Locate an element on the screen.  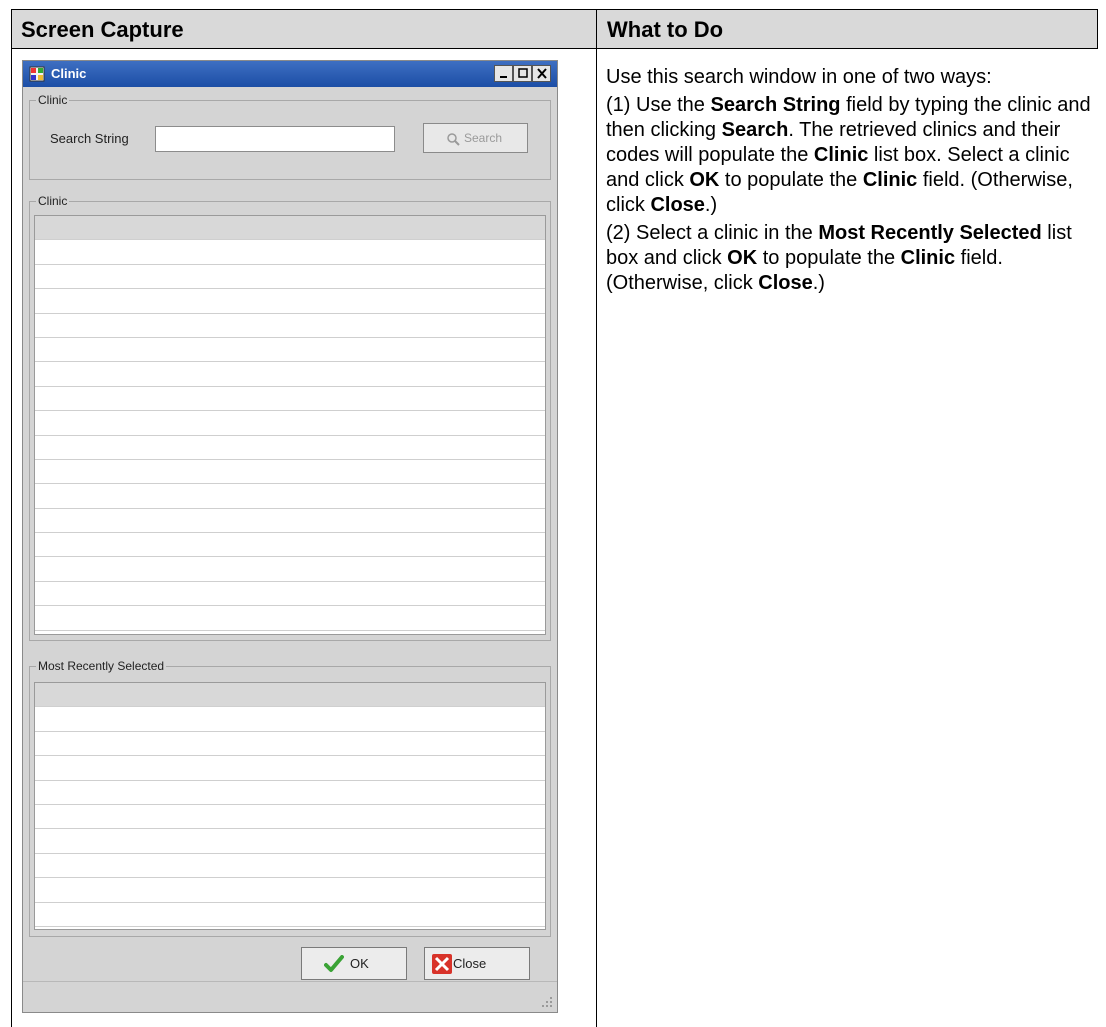
recent-group-legend: Most Recently Selected is located at coordinates (101, 666).